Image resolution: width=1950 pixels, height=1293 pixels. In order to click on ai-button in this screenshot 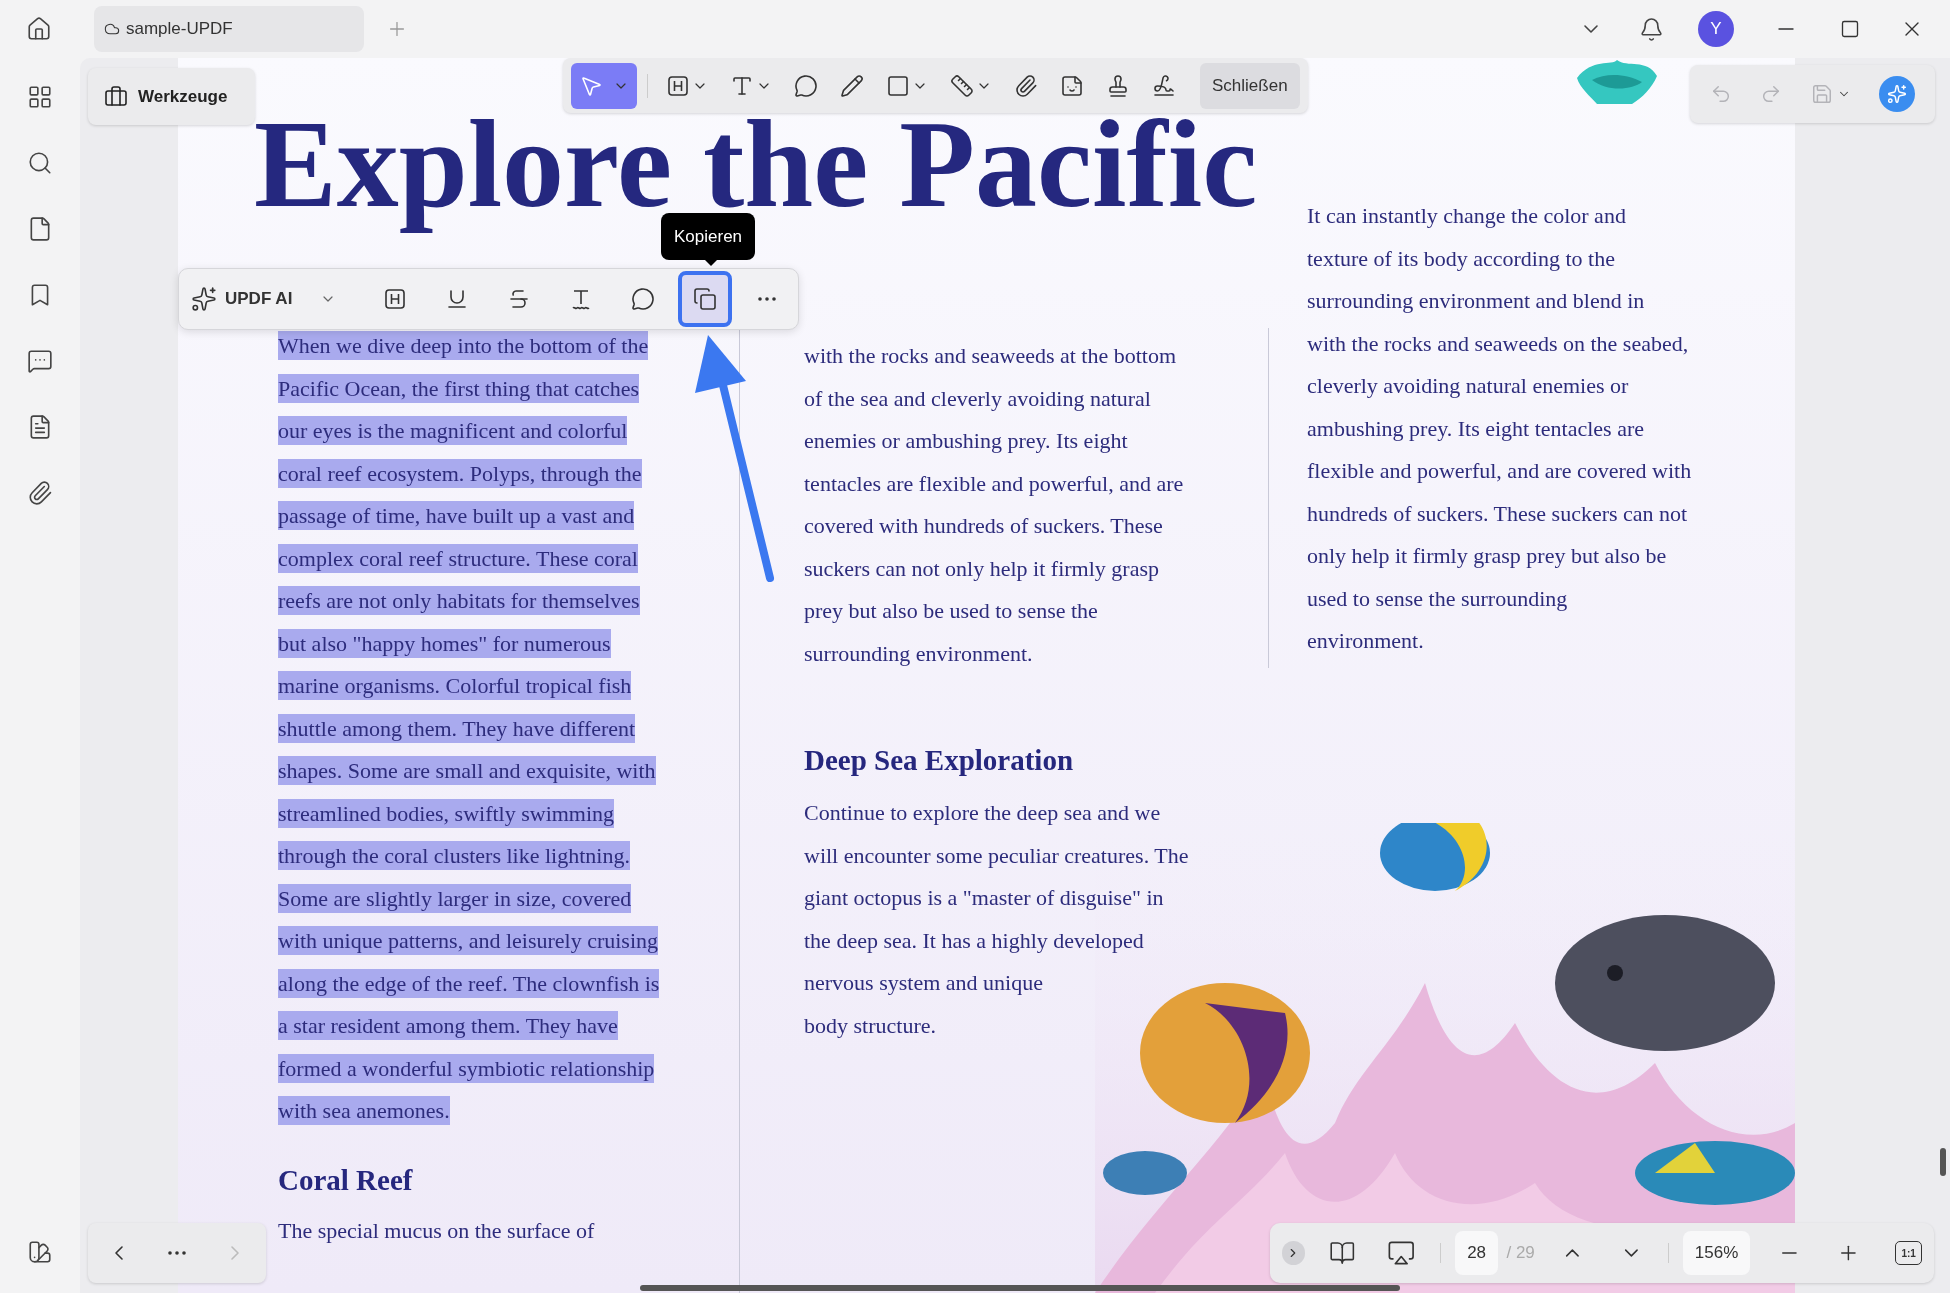, I will do `click(1896, 94)`.